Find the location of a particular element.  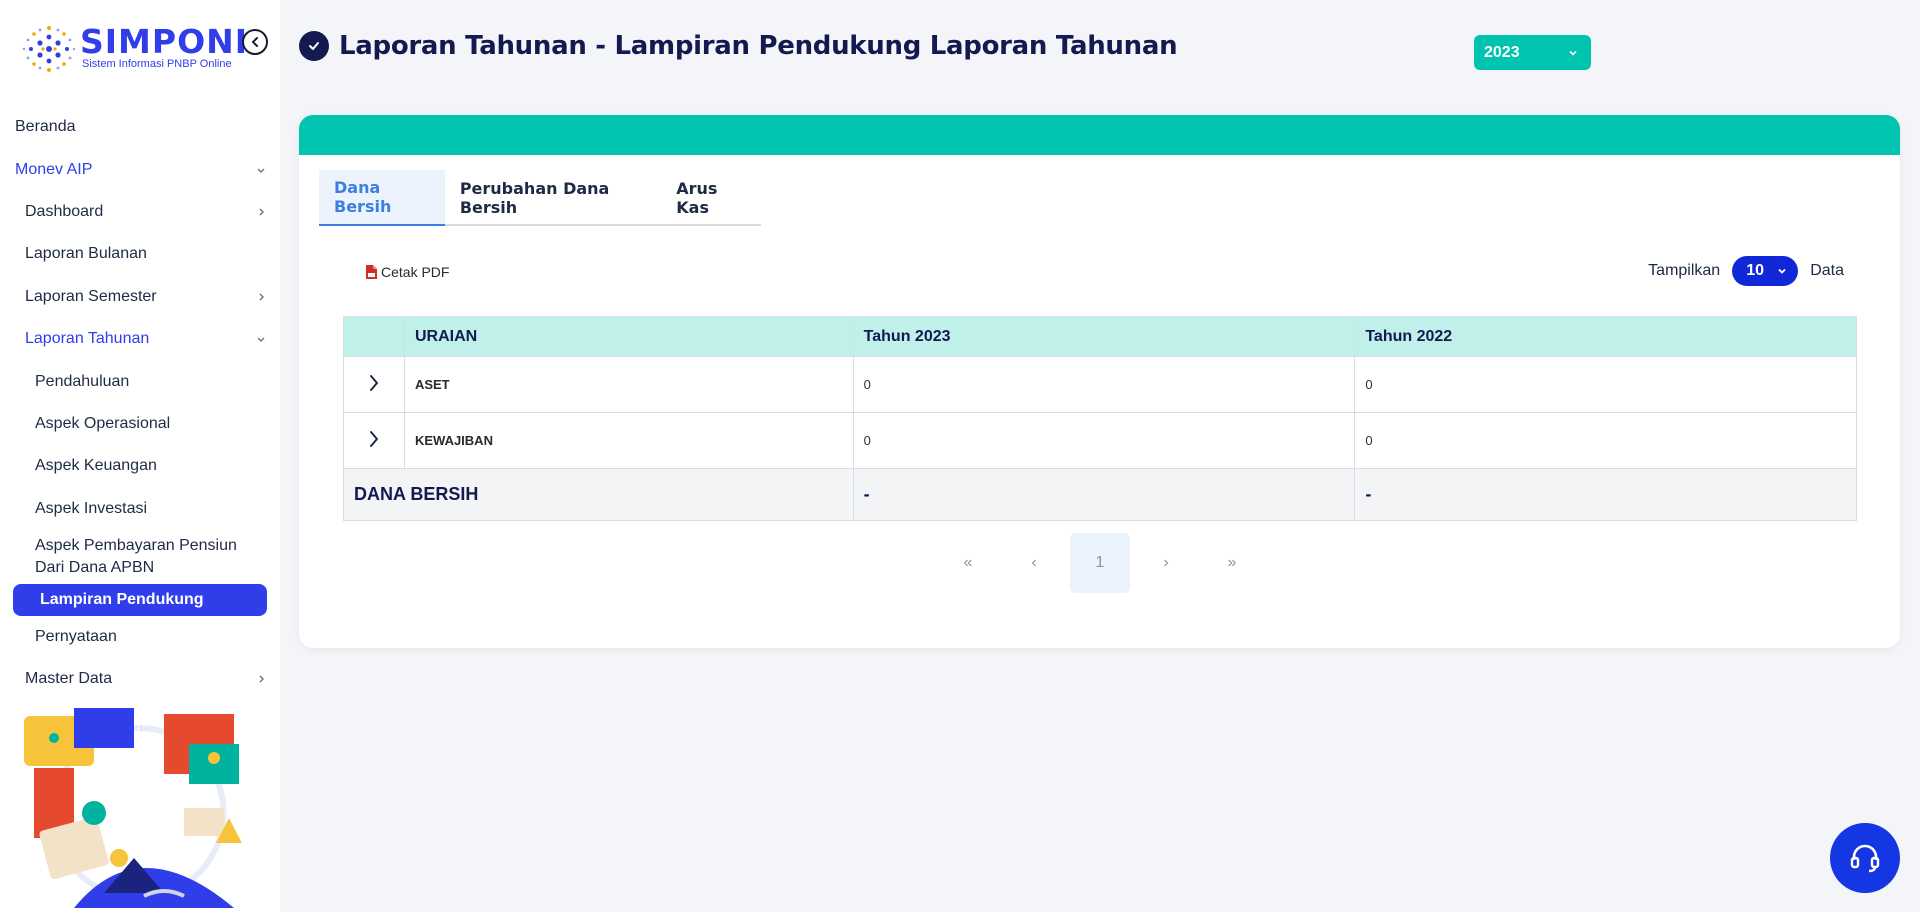

pagination-next-button: › is located at coordinates (1166, 563).